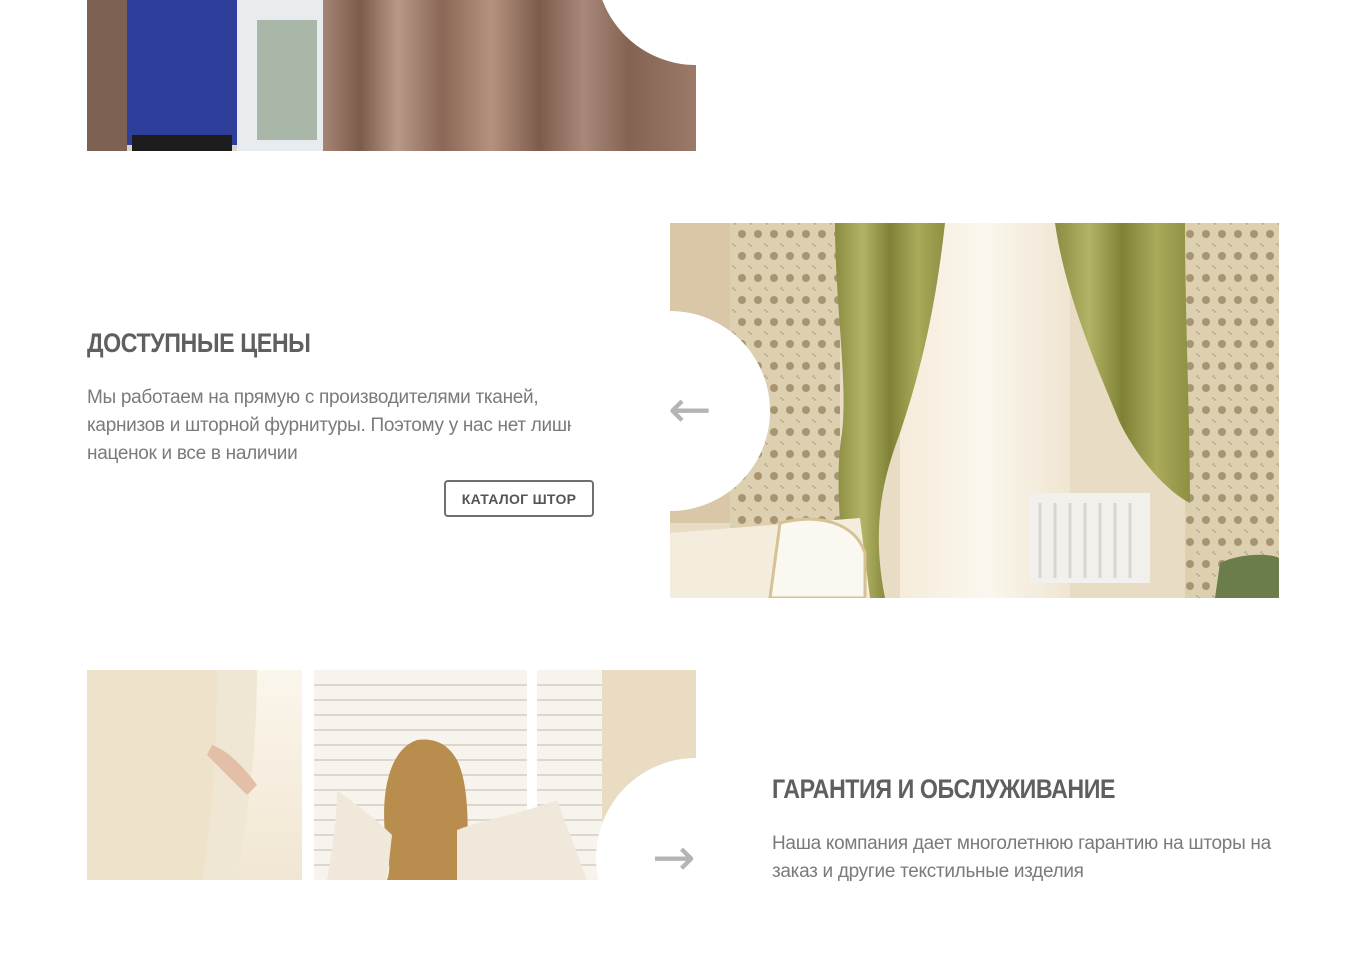 This screenshot has width=1366, height=958. Describe the element at coordinates (690, 410) in the screenshot. I see `arrow-left-icon: ←` at that location.